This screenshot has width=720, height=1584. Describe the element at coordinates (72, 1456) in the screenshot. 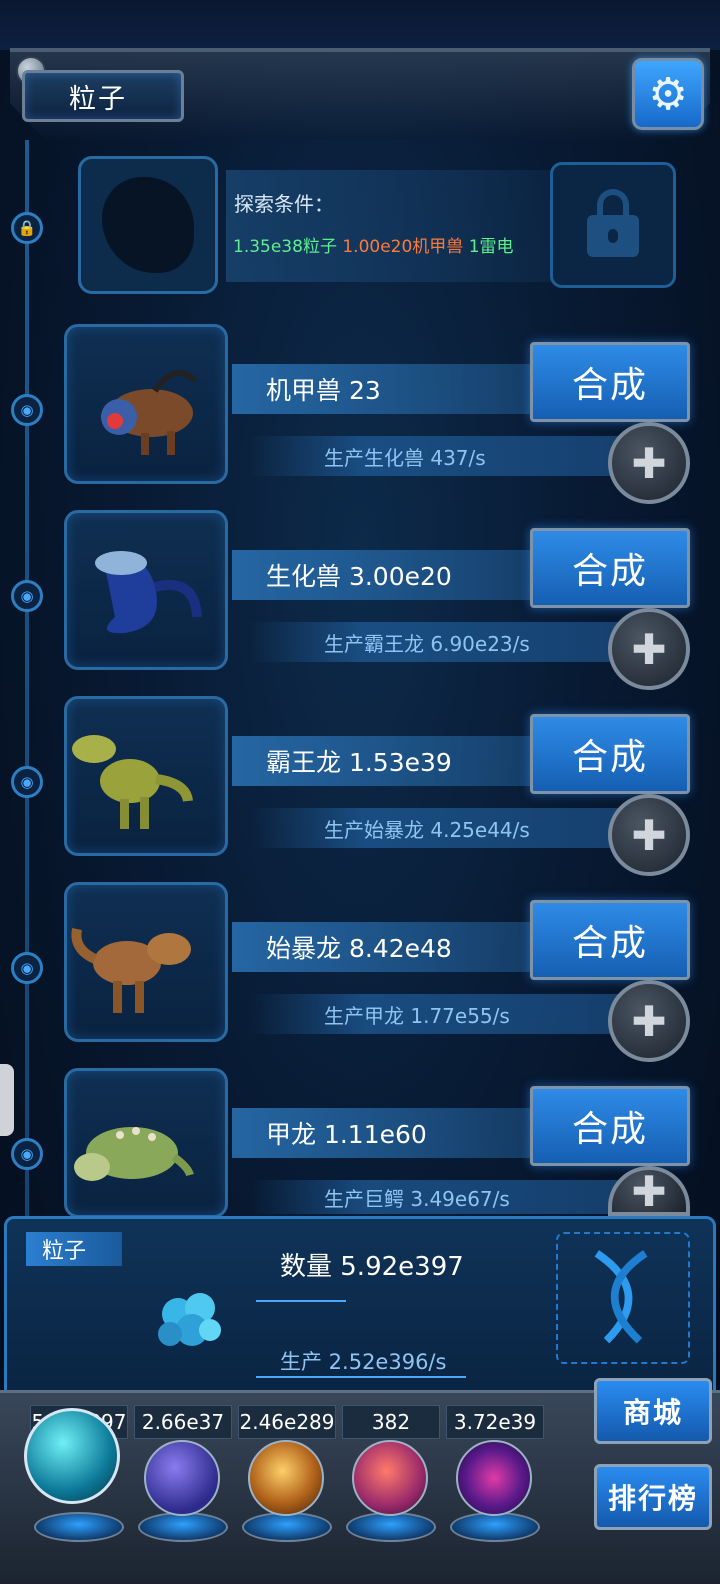

I see `particle-orb-tab` at that location.